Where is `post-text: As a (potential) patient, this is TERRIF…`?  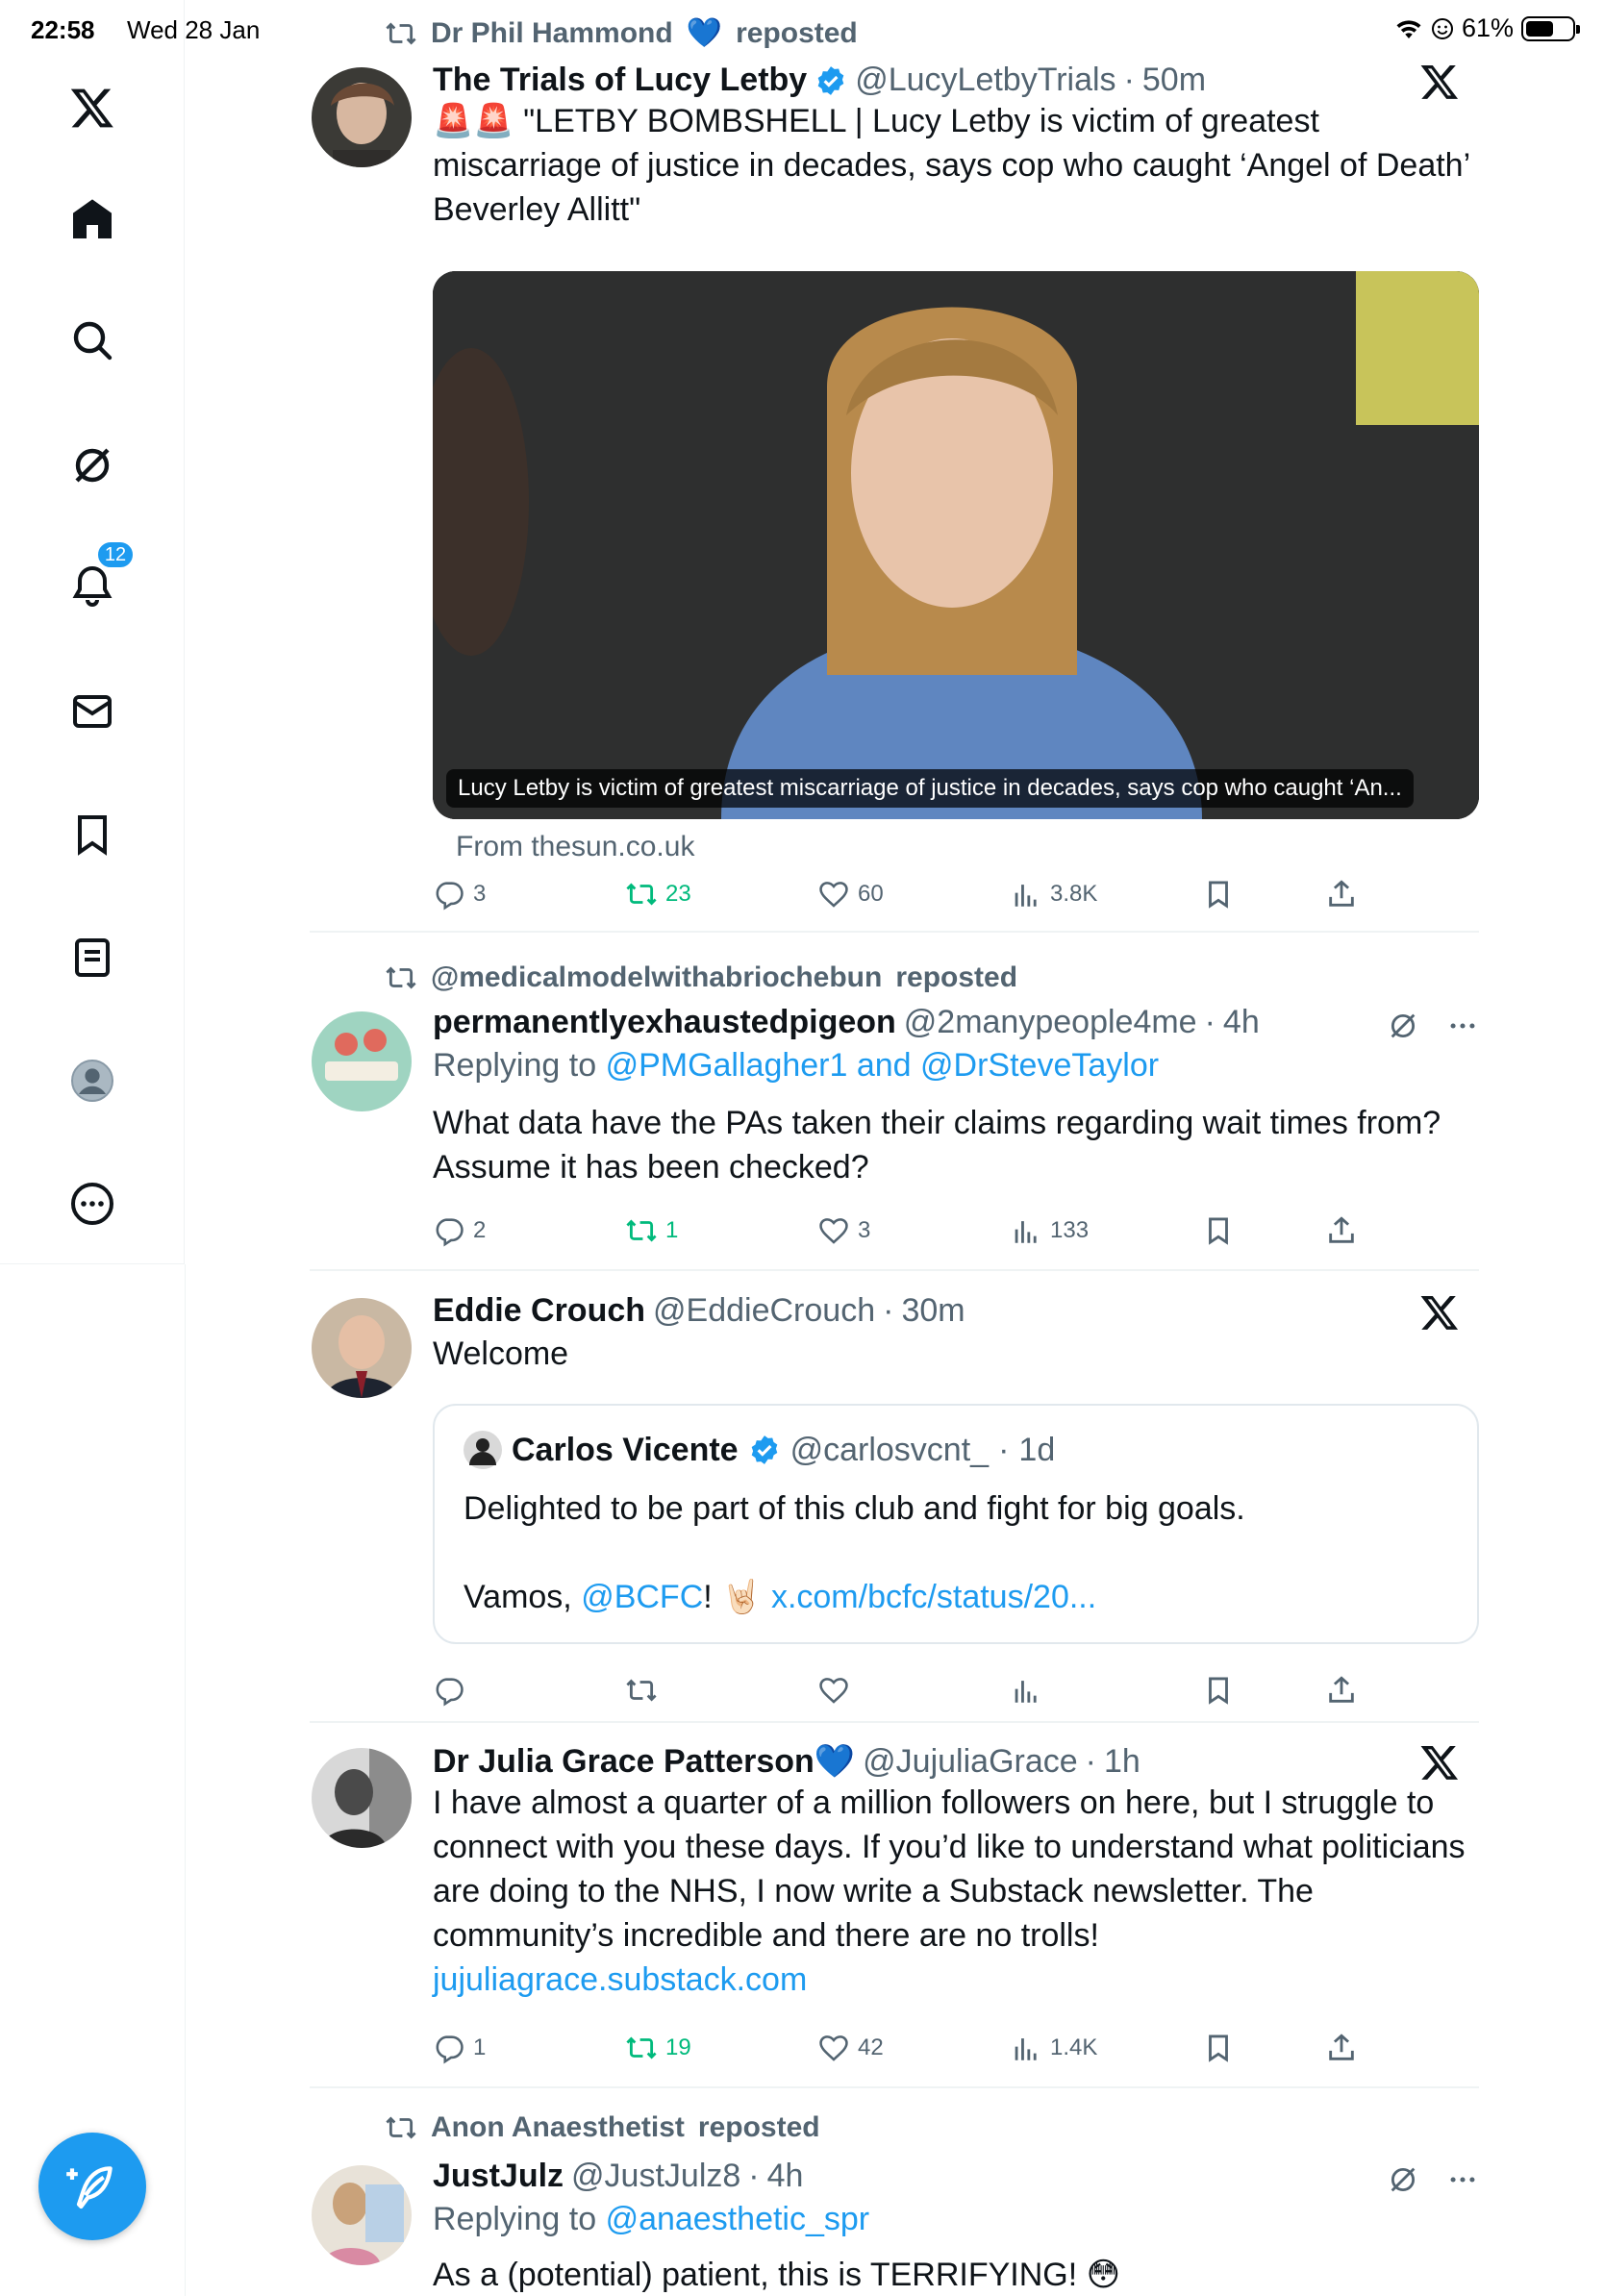 post-text: As a (potential) patient, this is TERRIF… is located at coordinates (777, 2275).